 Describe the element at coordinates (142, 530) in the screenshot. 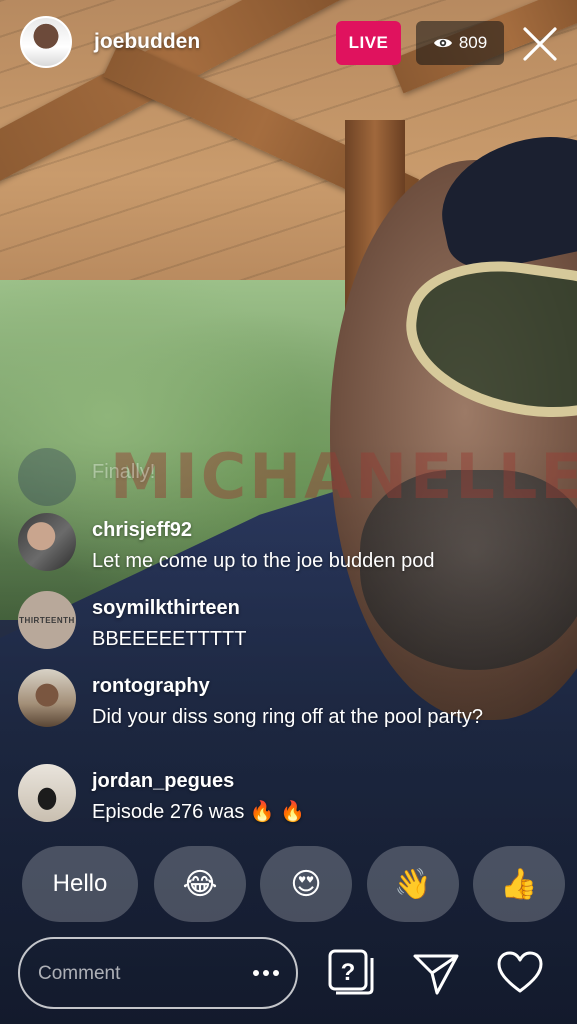

I see `comment-username: chrisjeff92` at that location.